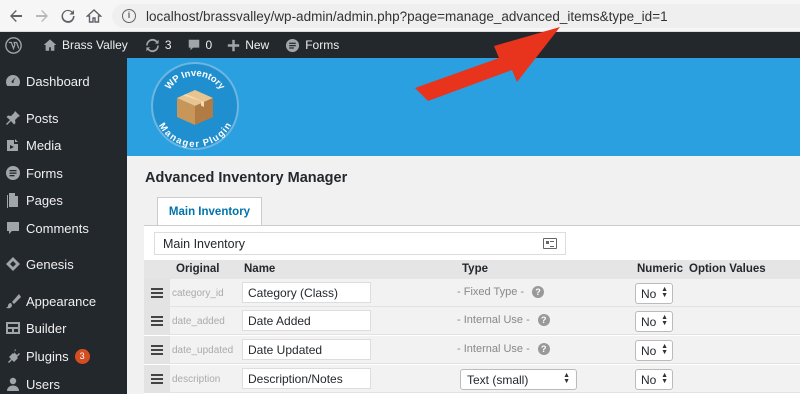 Image resolution: width=800 pixels, height=394 pixels. Describe the element at coordinates (16, 16) in the screenshot. I see `back-button` at that location.